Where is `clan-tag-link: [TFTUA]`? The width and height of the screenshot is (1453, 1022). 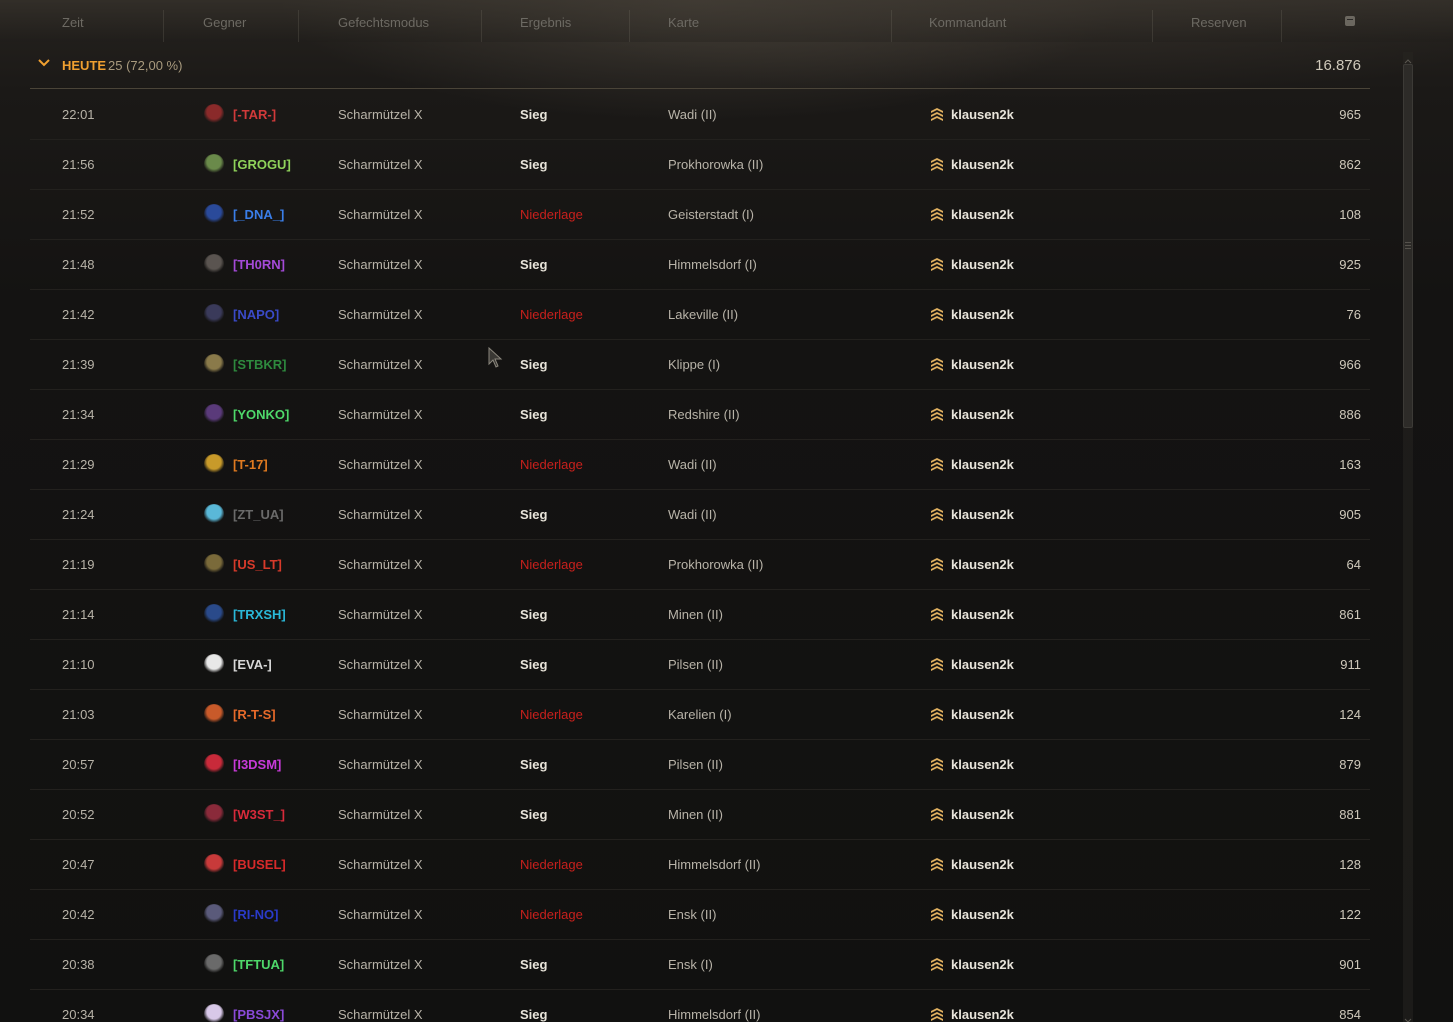
clan-tag-link: [TFTUA] is located at coordinates (258, 964).